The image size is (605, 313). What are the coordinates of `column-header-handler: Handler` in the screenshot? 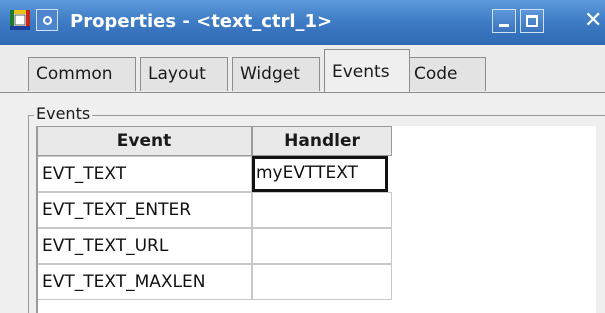 It's located at (322, 141).